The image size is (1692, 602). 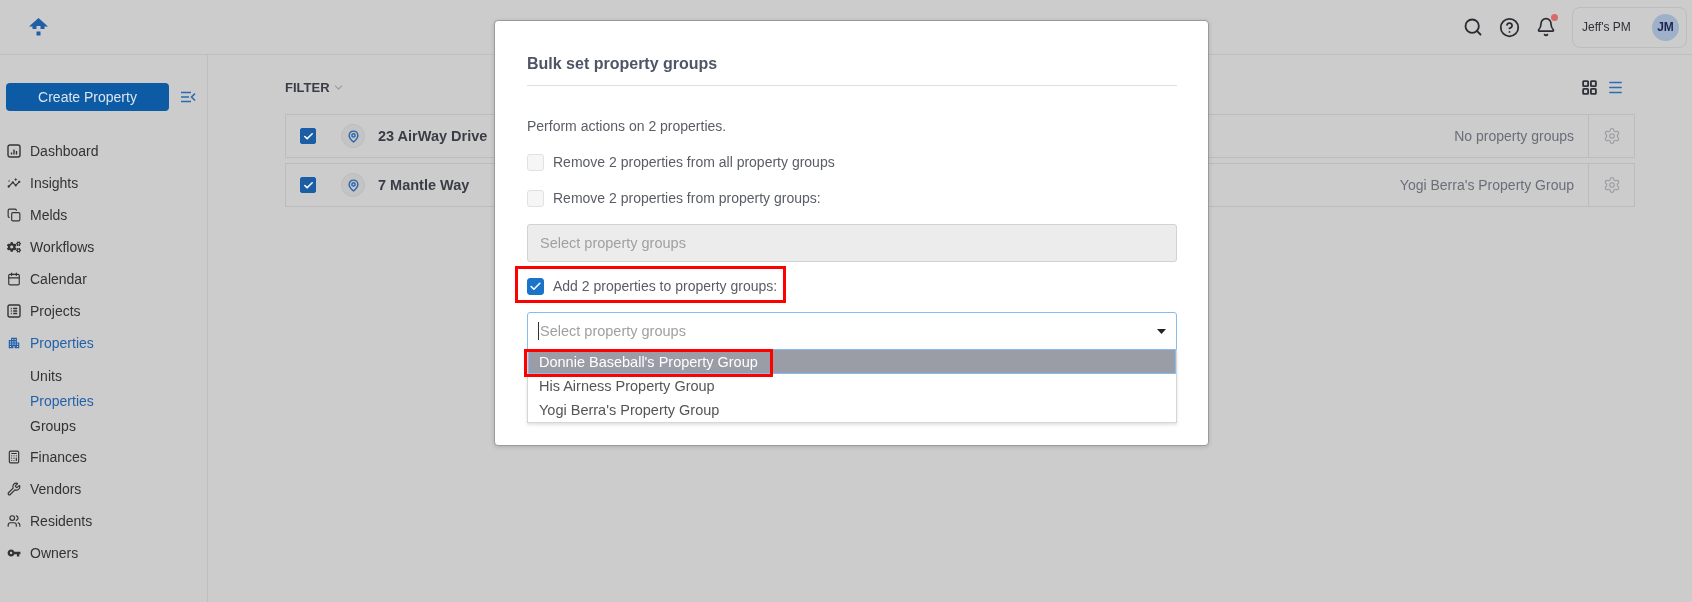 I want to click on trend-line-icon, so click(x=14, y=183).